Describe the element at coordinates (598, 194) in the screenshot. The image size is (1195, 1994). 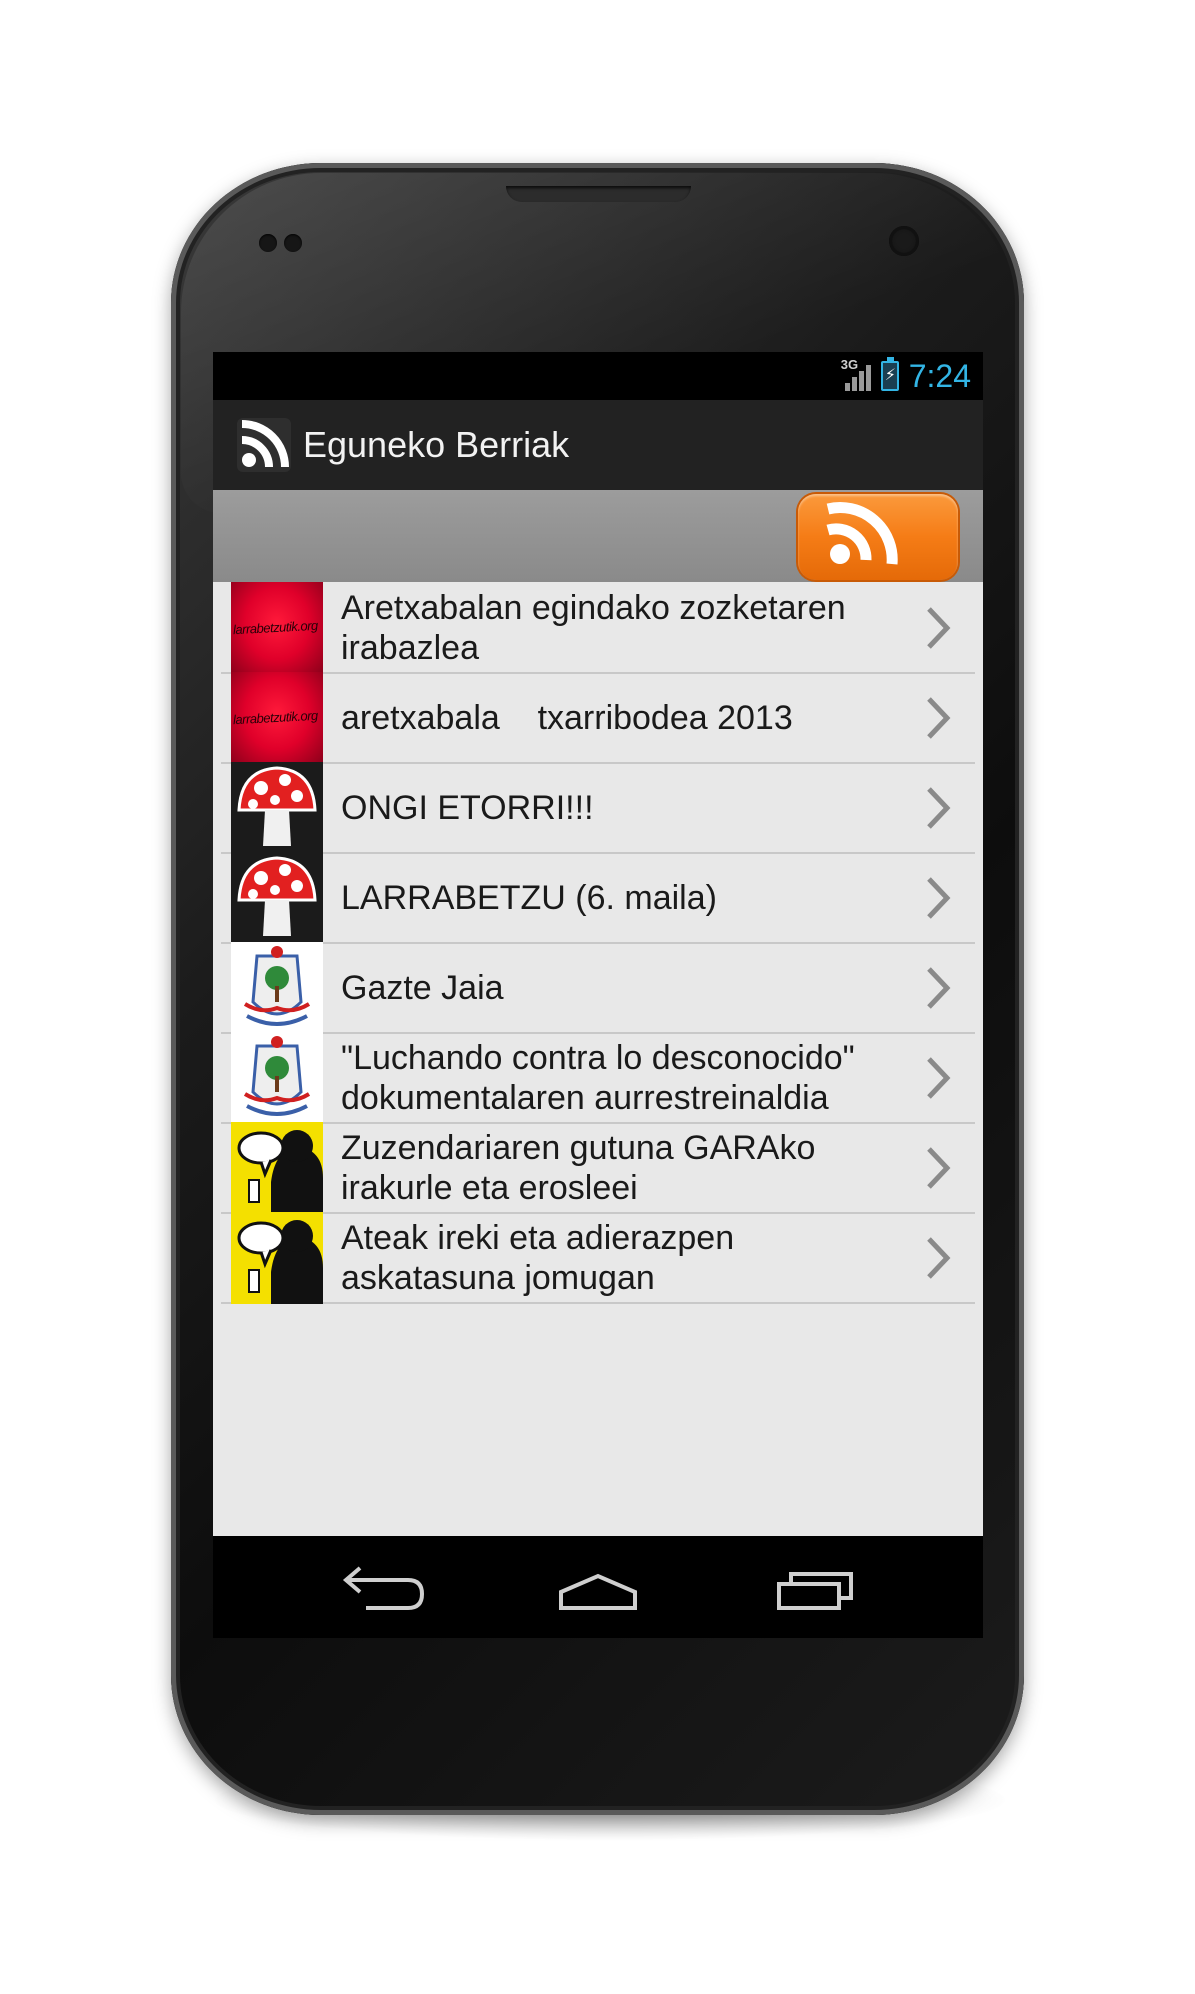
I see `earpiece-speaker` at that location.